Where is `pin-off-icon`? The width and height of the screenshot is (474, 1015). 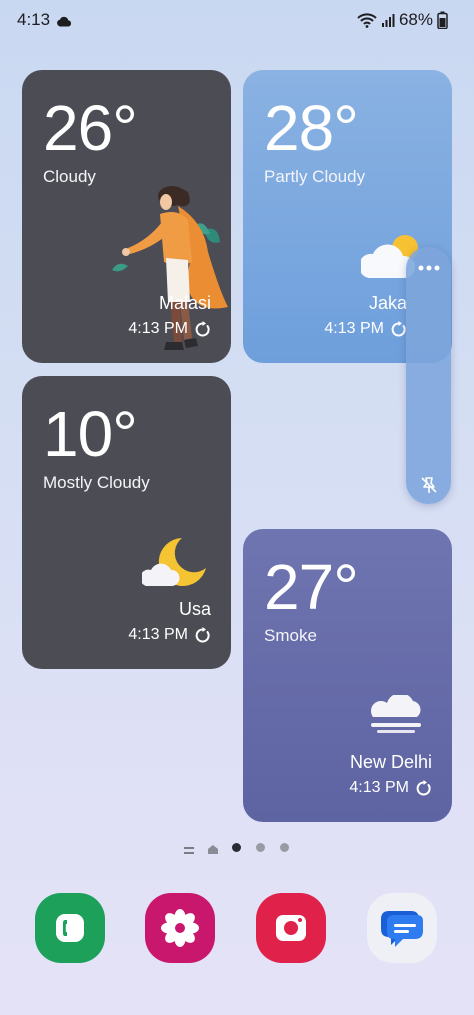
pin-off-icon is located at coordinates (429, 485).